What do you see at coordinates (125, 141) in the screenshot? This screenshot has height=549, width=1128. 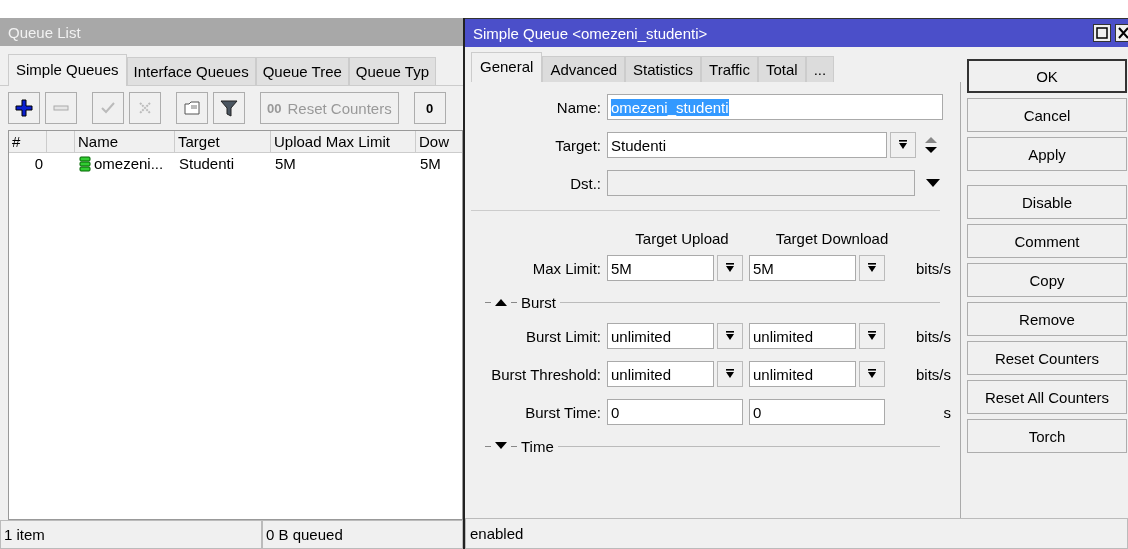 I see `column-header: Name` at bounding box center [125, 141].